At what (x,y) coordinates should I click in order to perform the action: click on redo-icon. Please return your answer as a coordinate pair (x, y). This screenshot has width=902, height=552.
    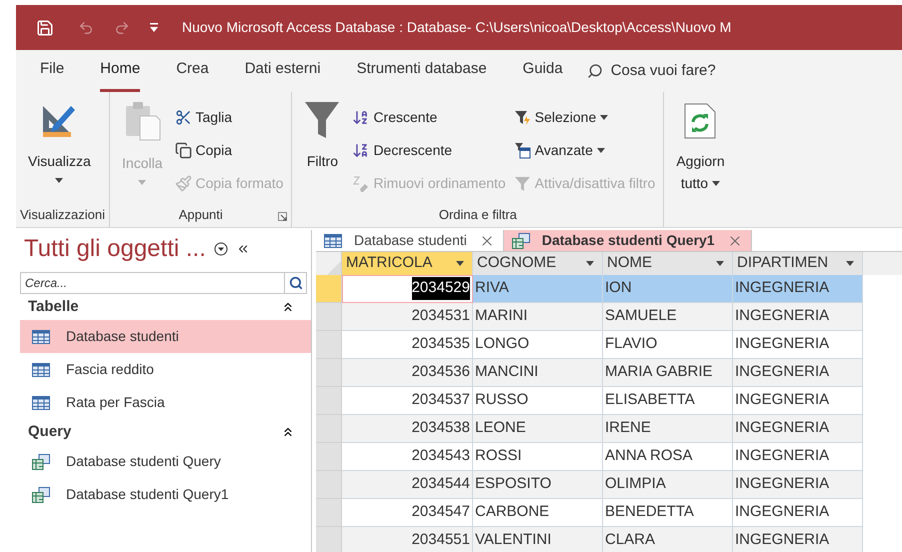
    Looking at the image, I should click on (122, 28).